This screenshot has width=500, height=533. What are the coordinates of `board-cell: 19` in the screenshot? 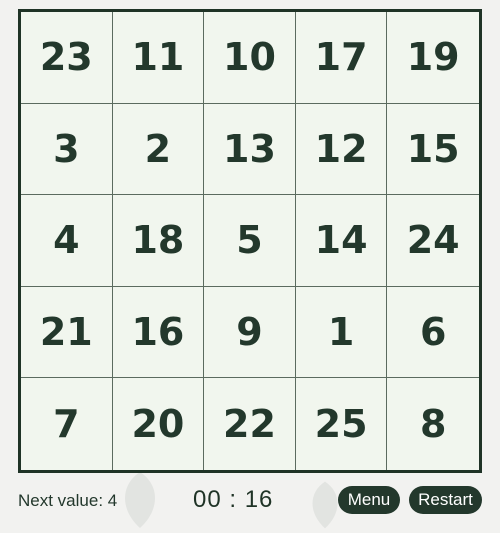 It's located at (433, 58).